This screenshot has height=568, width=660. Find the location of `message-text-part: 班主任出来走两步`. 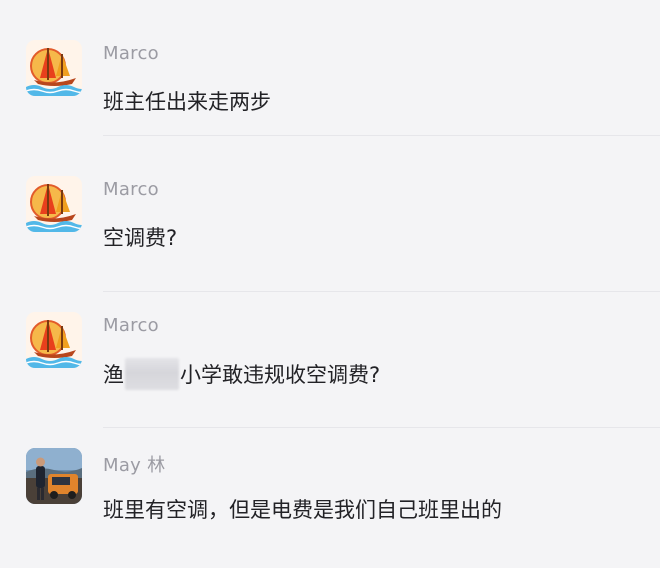

message-text-part: 班主任出来走两步 is located at coordinates (187, 102).